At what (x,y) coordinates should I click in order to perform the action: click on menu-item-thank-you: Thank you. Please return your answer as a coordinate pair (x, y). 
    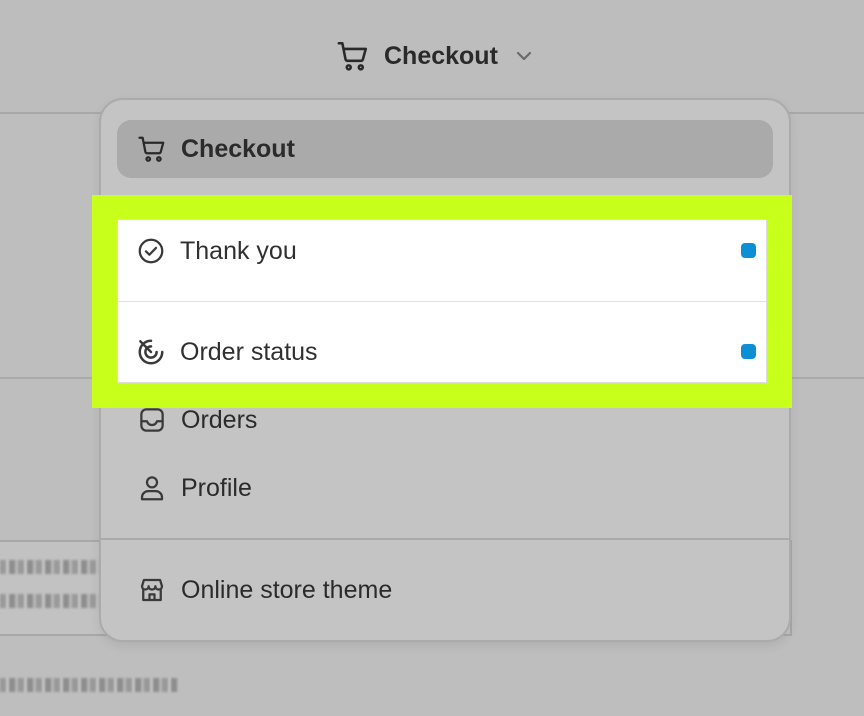
    Looking at the image, I should click on (442, 251).